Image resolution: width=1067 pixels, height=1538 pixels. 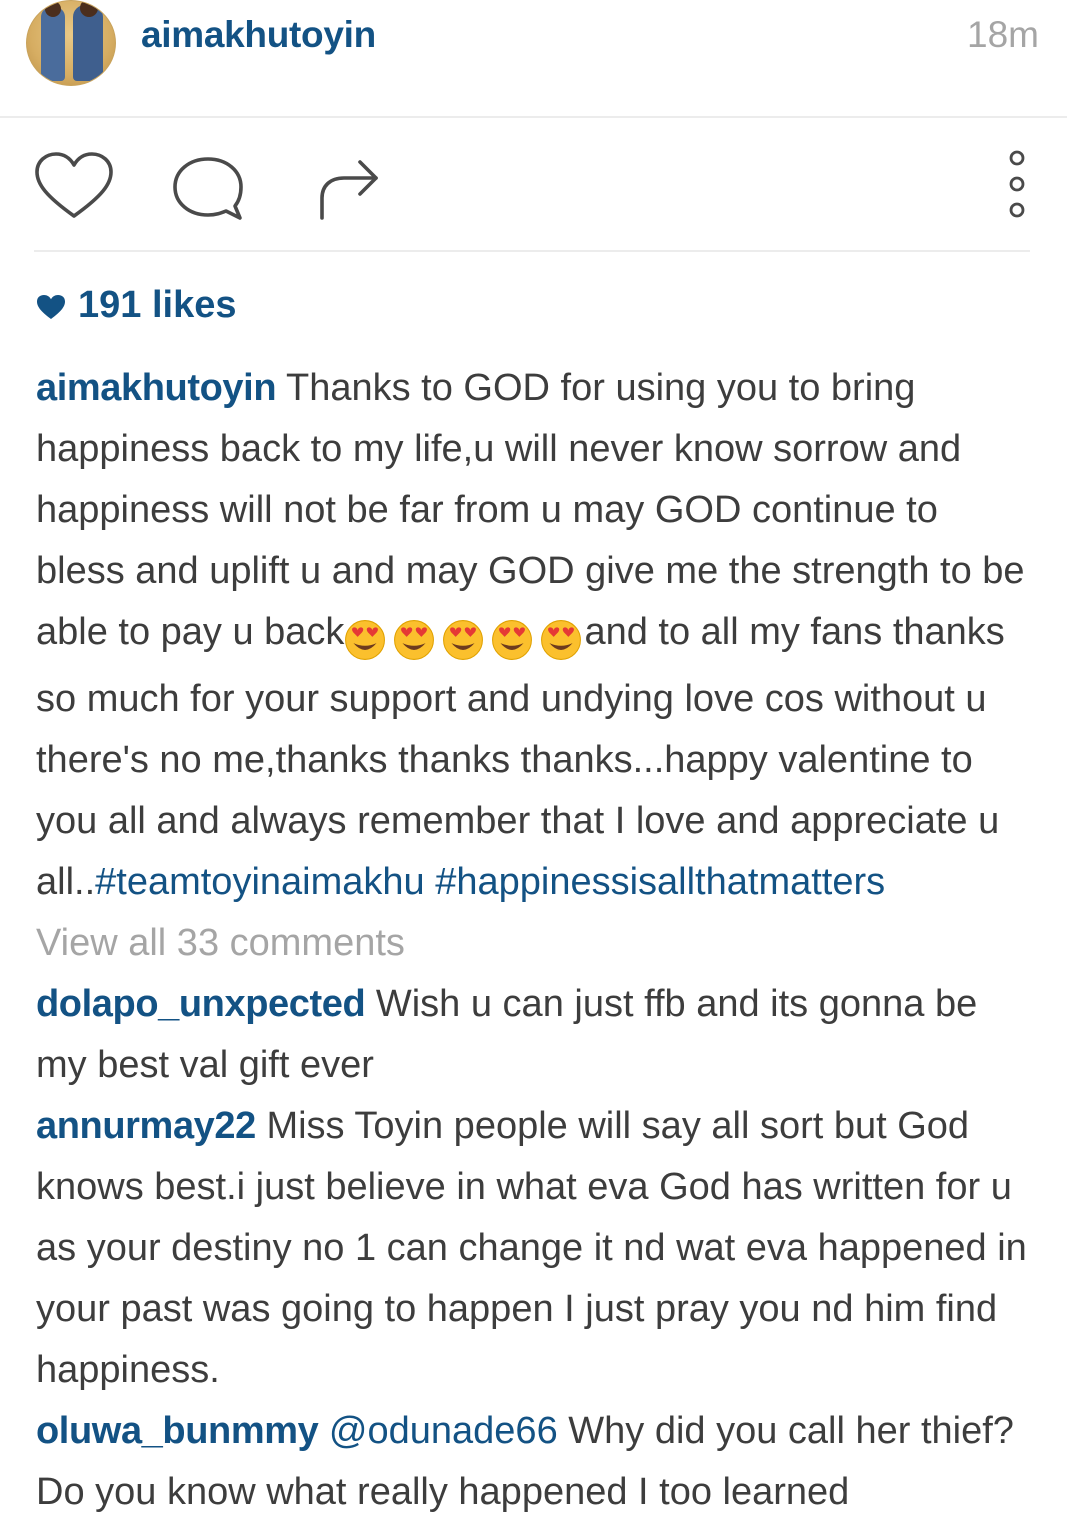 What do you see at coordinates (208, 189) in the screenshot?
I see `comment-icon` at bounding box center [208, 189].